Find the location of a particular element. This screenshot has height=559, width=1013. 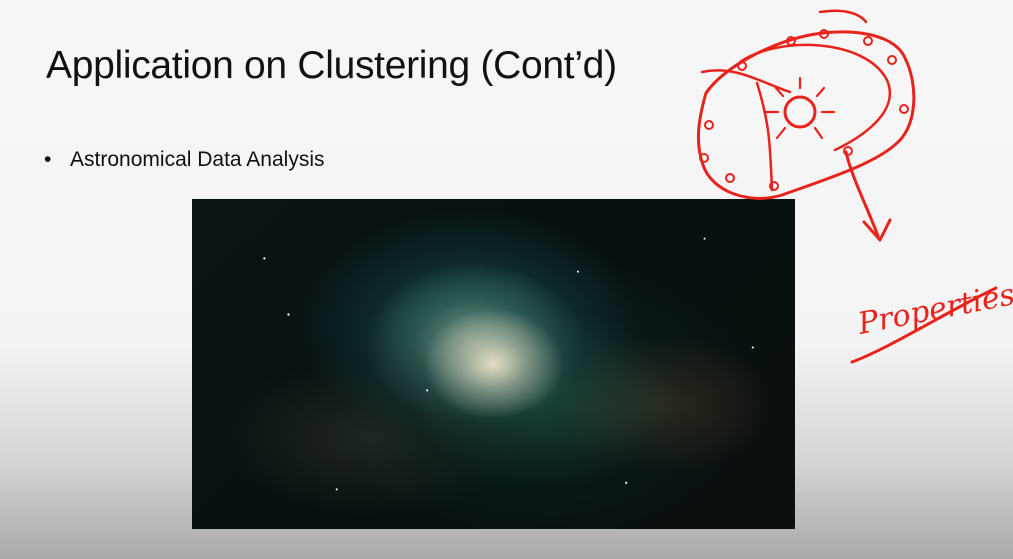

annotation-inner-arc is located at coordinates (814, 97).